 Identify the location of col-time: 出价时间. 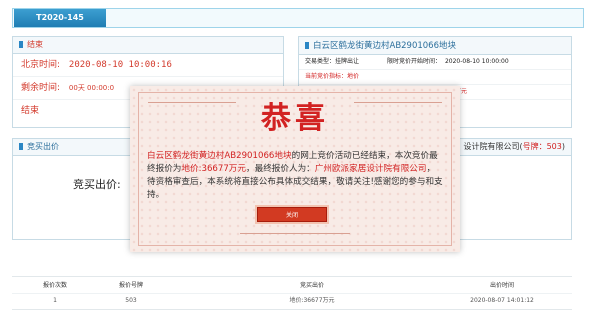
(501, 285).